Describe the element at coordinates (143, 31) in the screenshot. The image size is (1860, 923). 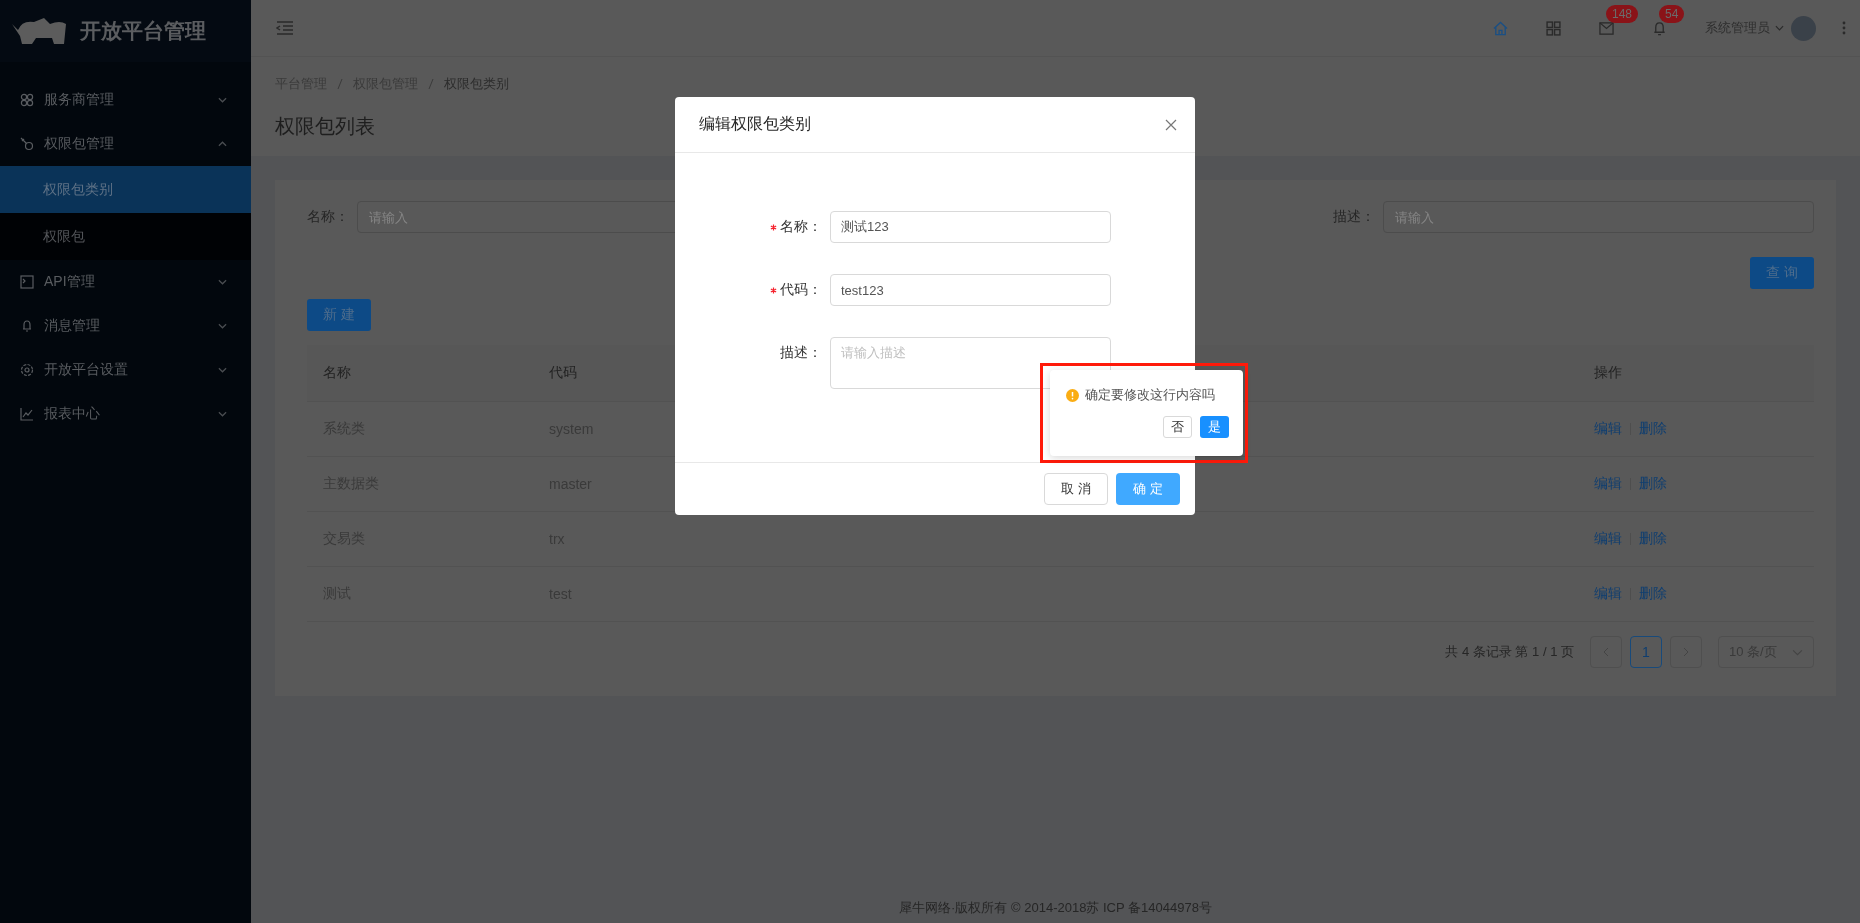
I see `app-title: 开放平台管理` at that location.